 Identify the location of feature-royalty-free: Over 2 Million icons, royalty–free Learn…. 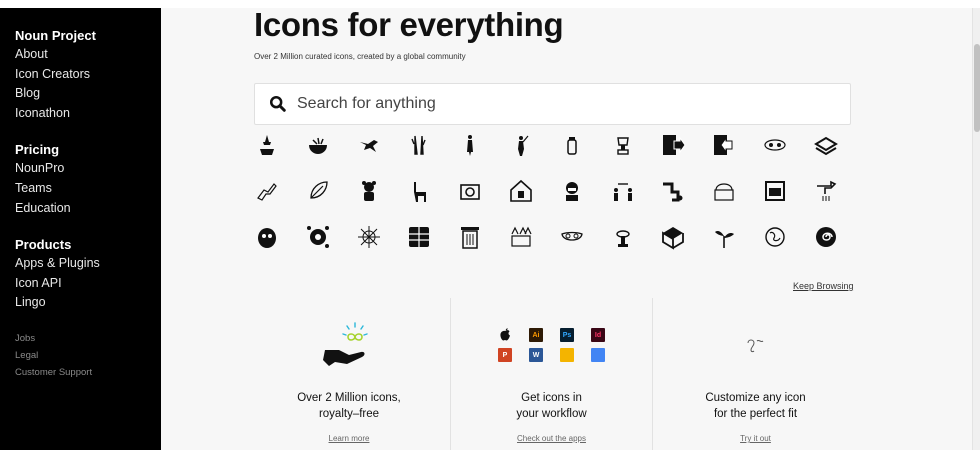
(349, 374).